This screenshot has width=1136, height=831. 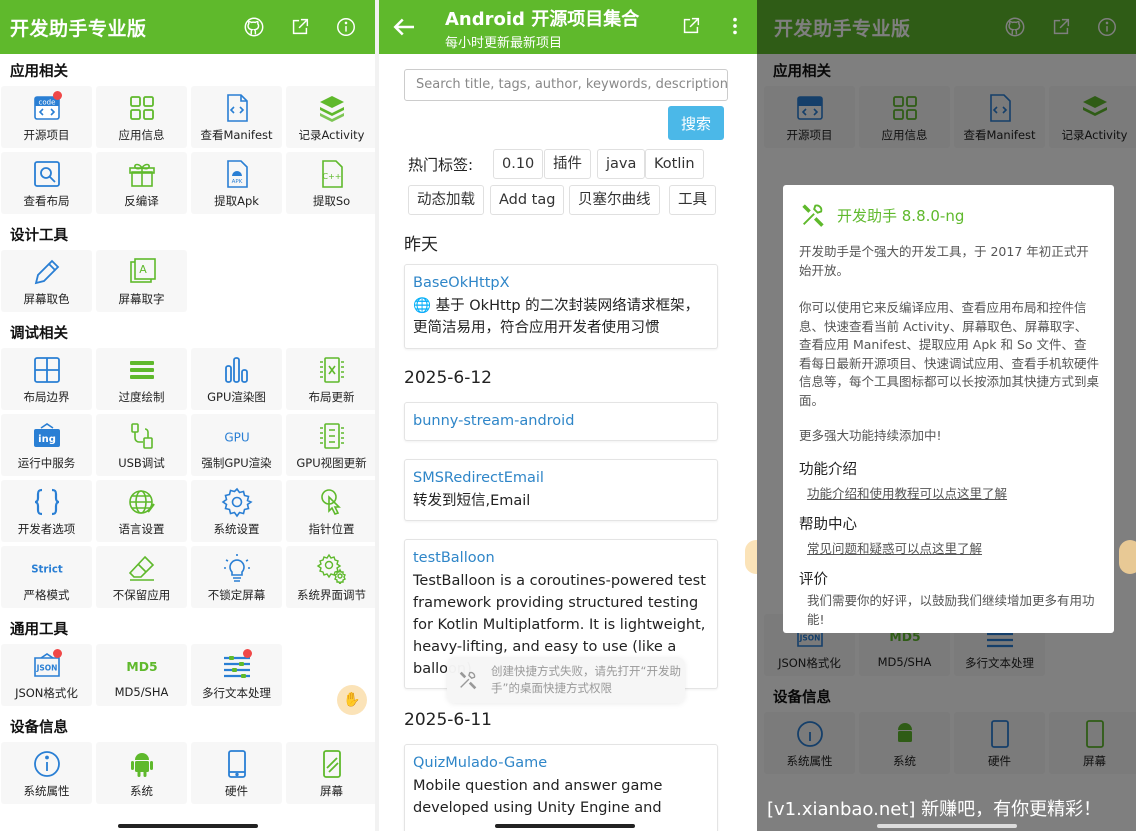 What do you see at coordinates (934, 809) in the screenshot?
I see `watermark-text: [v1.xianbao.net] 新赚吧，有你更精彩！` at bounding box center [934, 809].